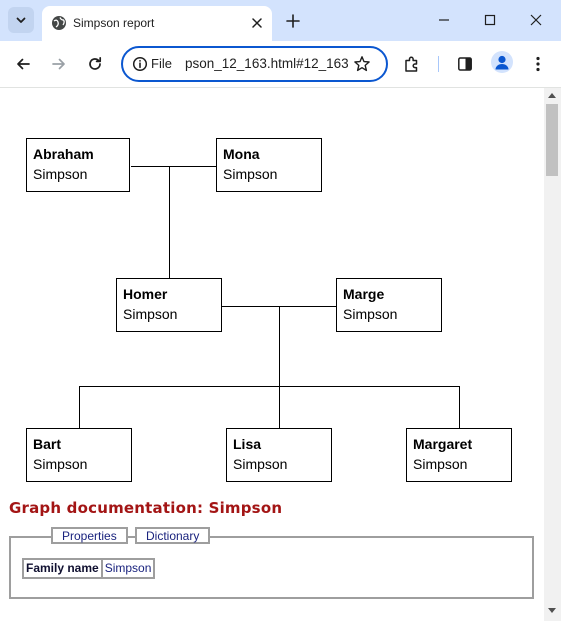 The height and width of the screenshot is (621, 561). What do you see at coordinates (552, 140) in the screenshot?
I see `scroll-thumb` at bounding box center [552, 140].